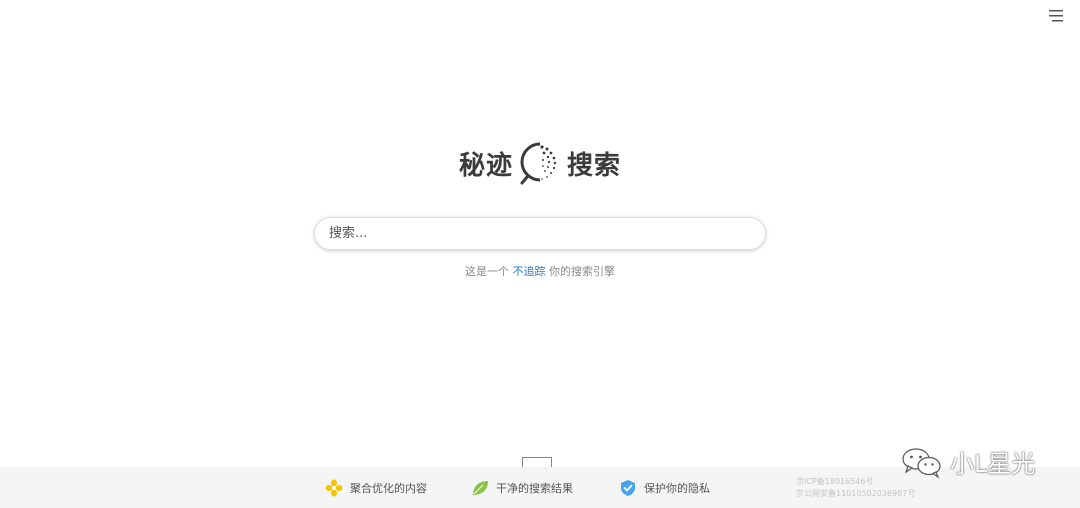  I want to click on search-box, so click(540, 233).